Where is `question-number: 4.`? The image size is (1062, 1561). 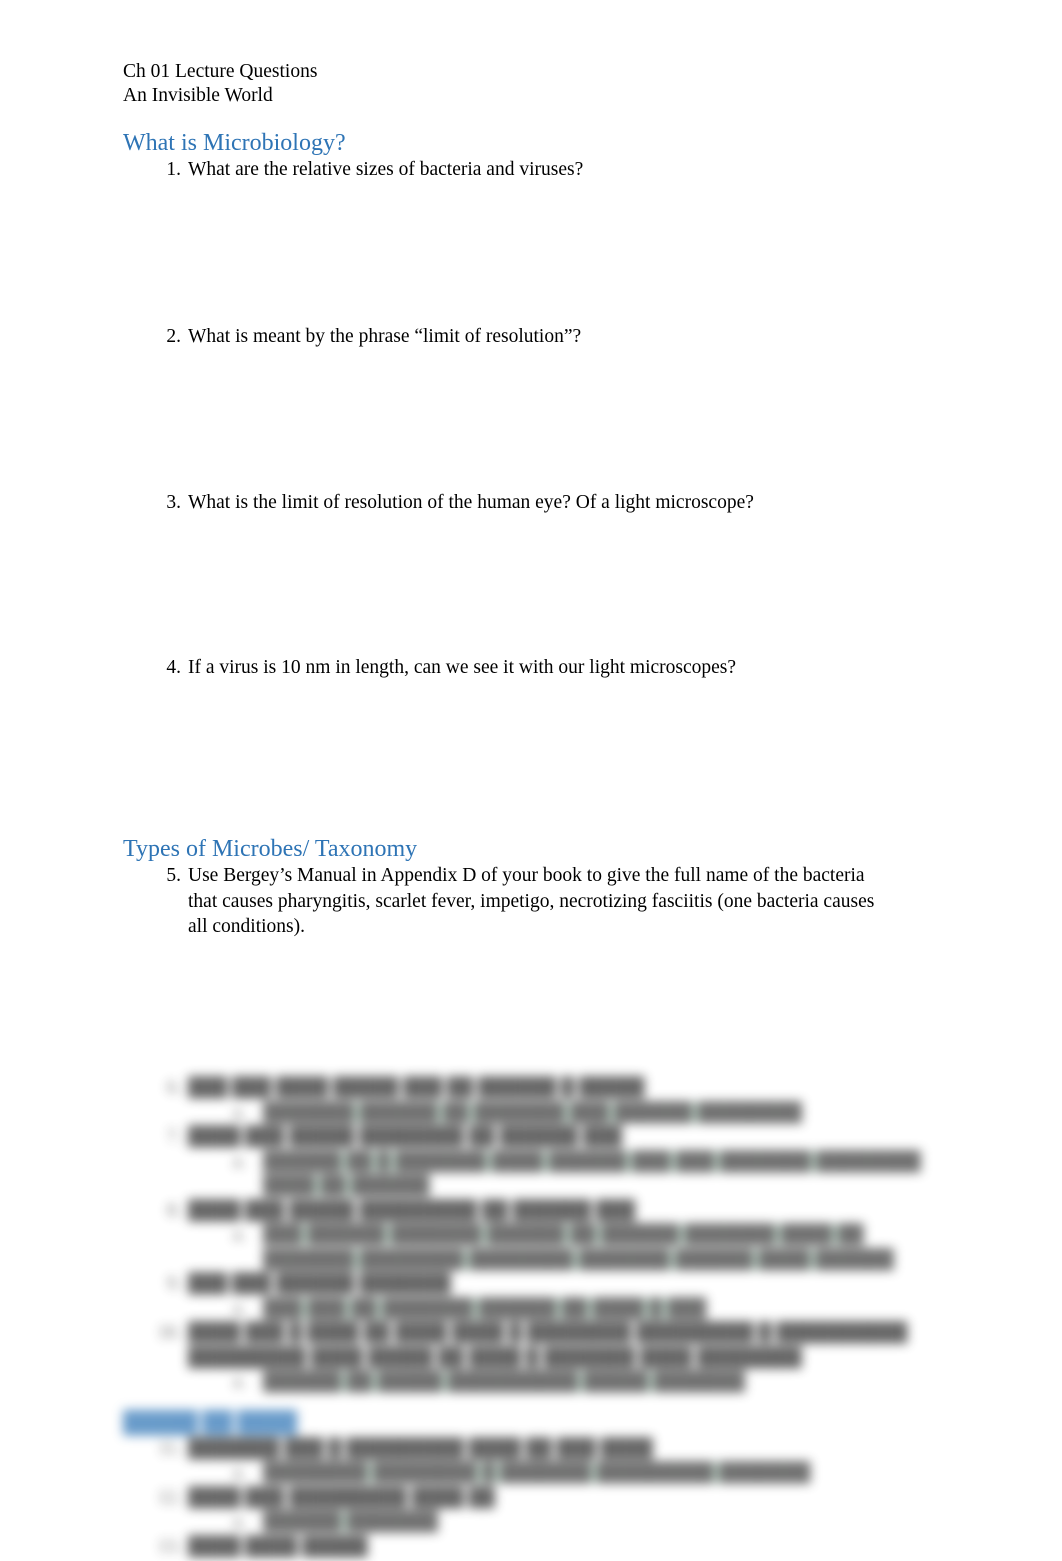 question-number: 4. is located at coordinates (173, 667).